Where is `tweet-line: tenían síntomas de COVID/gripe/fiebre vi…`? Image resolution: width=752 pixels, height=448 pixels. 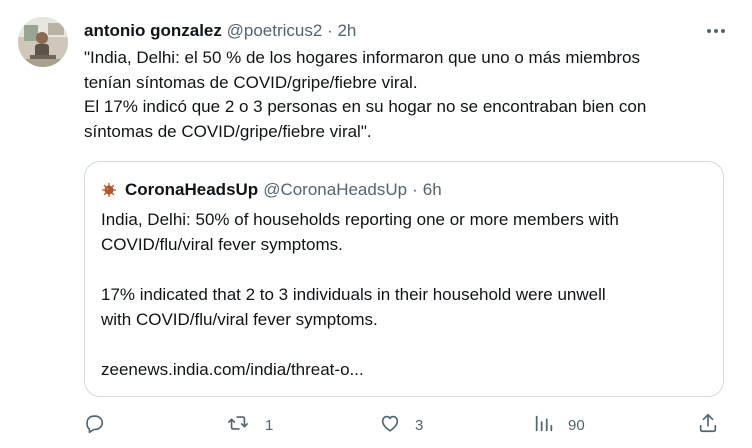
tweet-line: tenían síntomas de COVID/gripe/fiebre vi… is located at coordinates (251, 82).